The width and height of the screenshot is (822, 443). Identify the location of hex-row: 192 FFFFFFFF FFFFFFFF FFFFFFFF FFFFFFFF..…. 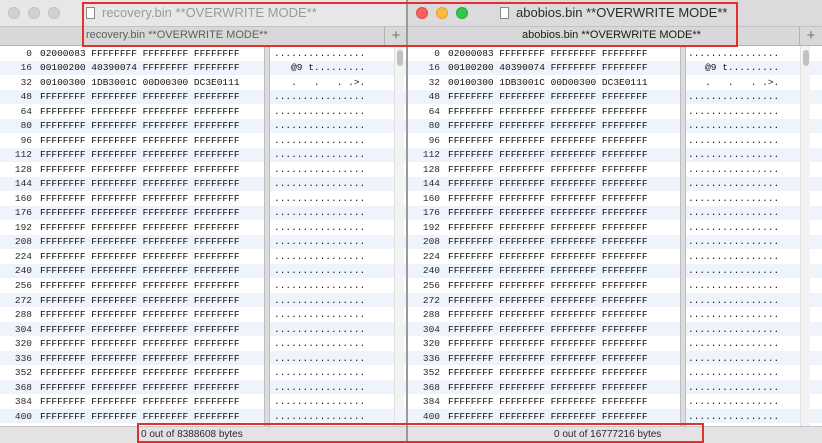
(203, 227).